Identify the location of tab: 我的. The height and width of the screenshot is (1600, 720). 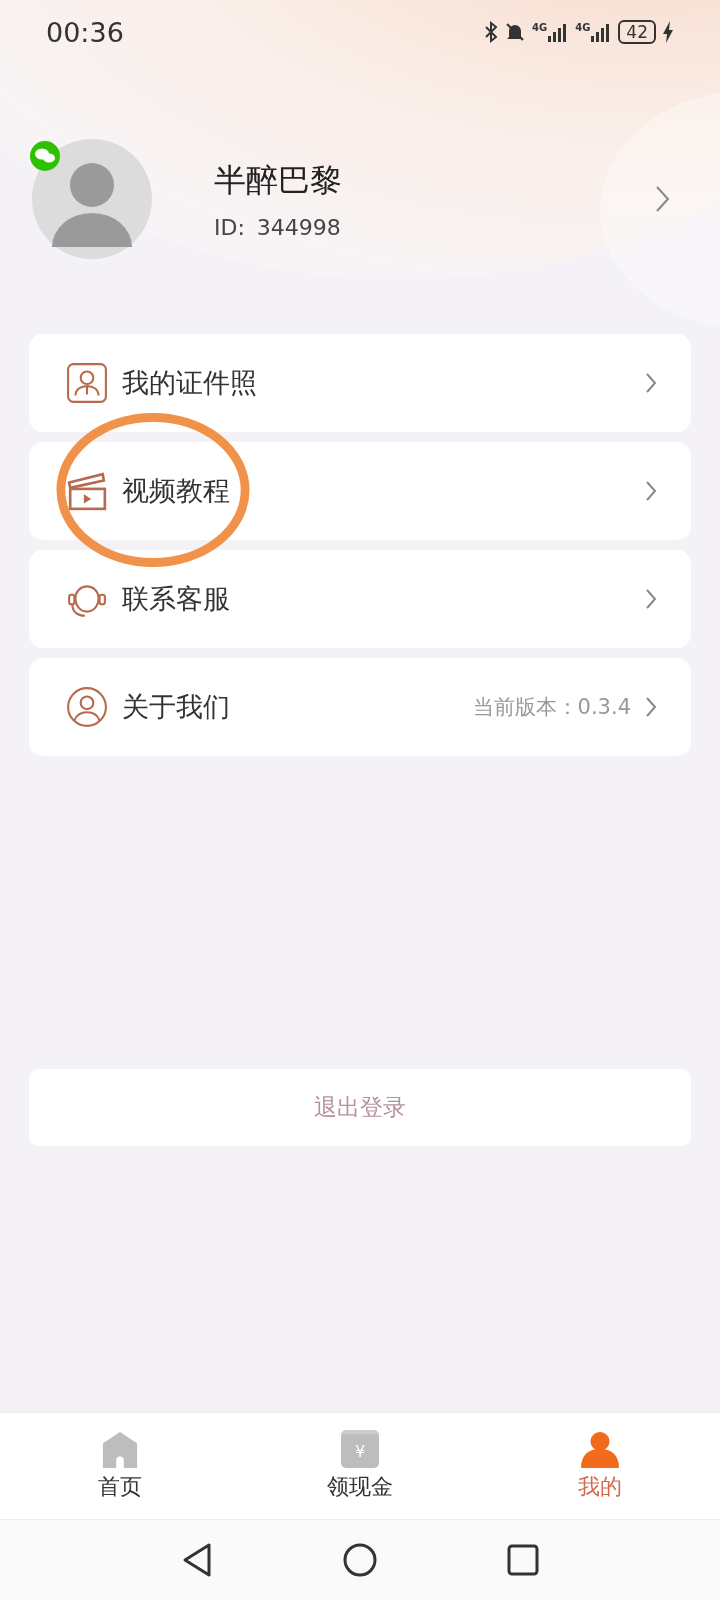
(600, 1466).